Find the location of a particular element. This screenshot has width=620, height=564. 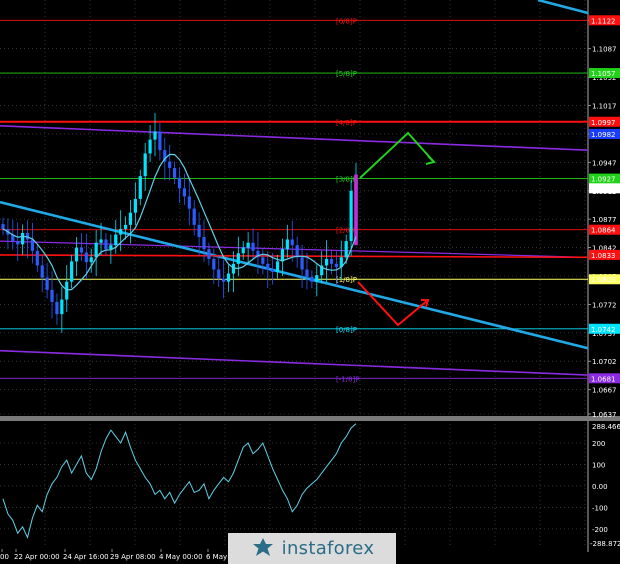

price-tag-label: 1.0997 is located at coordinates (603, 123).